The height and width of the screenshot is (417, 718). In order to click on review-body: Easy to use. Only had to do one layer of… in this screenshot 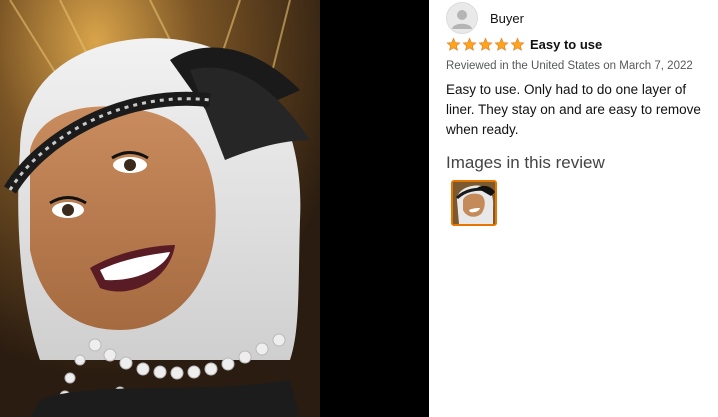, I will do `click(573, 109)`.